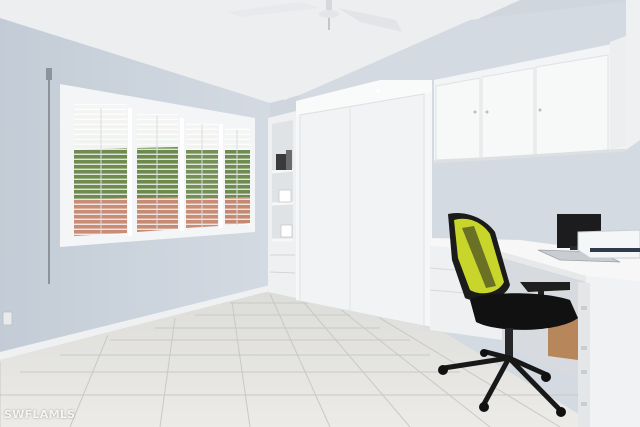 This screenshot has width=640, height=427. Describe the element at coordinates (608, 244) in the screenshot. I see `printer-icon` at that location.